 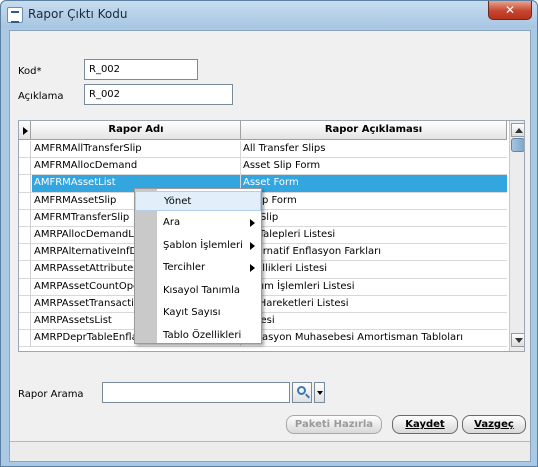 I want to click on context-menu-item-label: Yönet, so click(x=178, y=201).